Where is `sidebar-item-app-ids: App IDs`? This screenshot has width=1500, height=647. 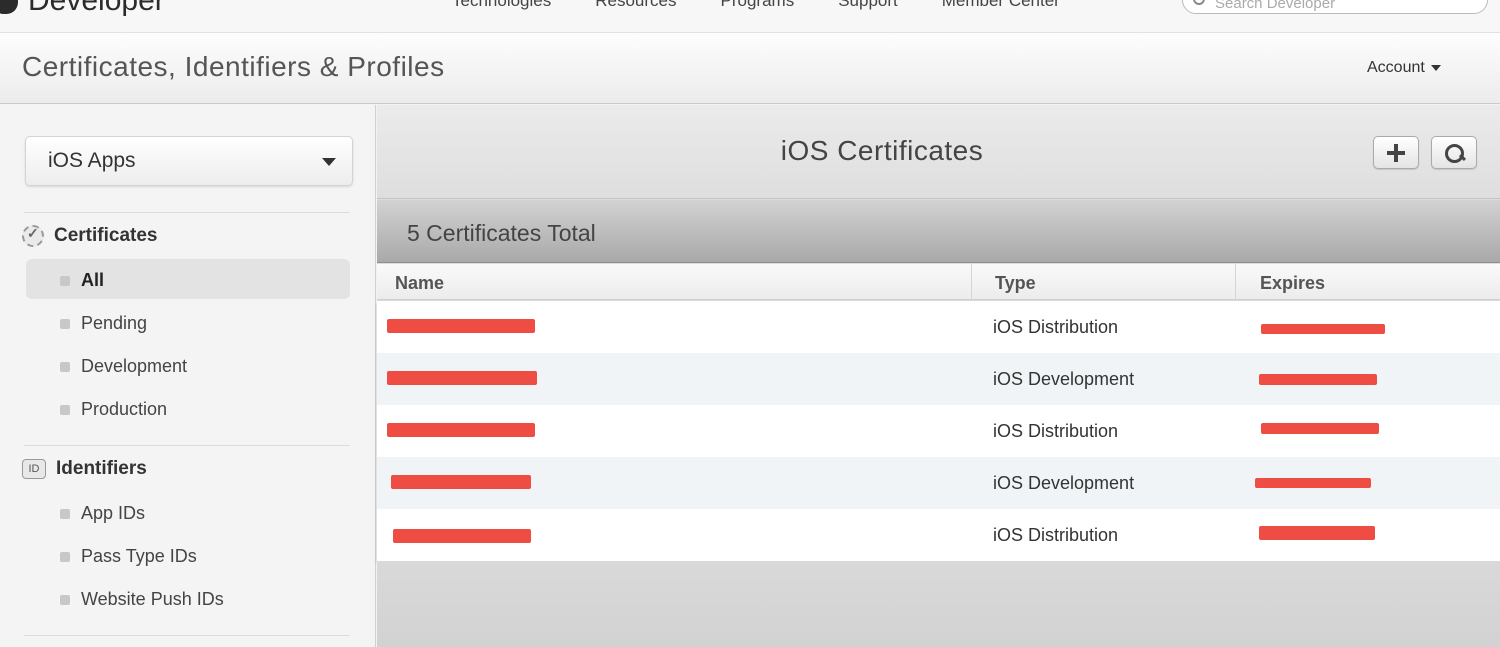 sidebar-item-app-ids: App IDs is located at coordinates (188, 512).